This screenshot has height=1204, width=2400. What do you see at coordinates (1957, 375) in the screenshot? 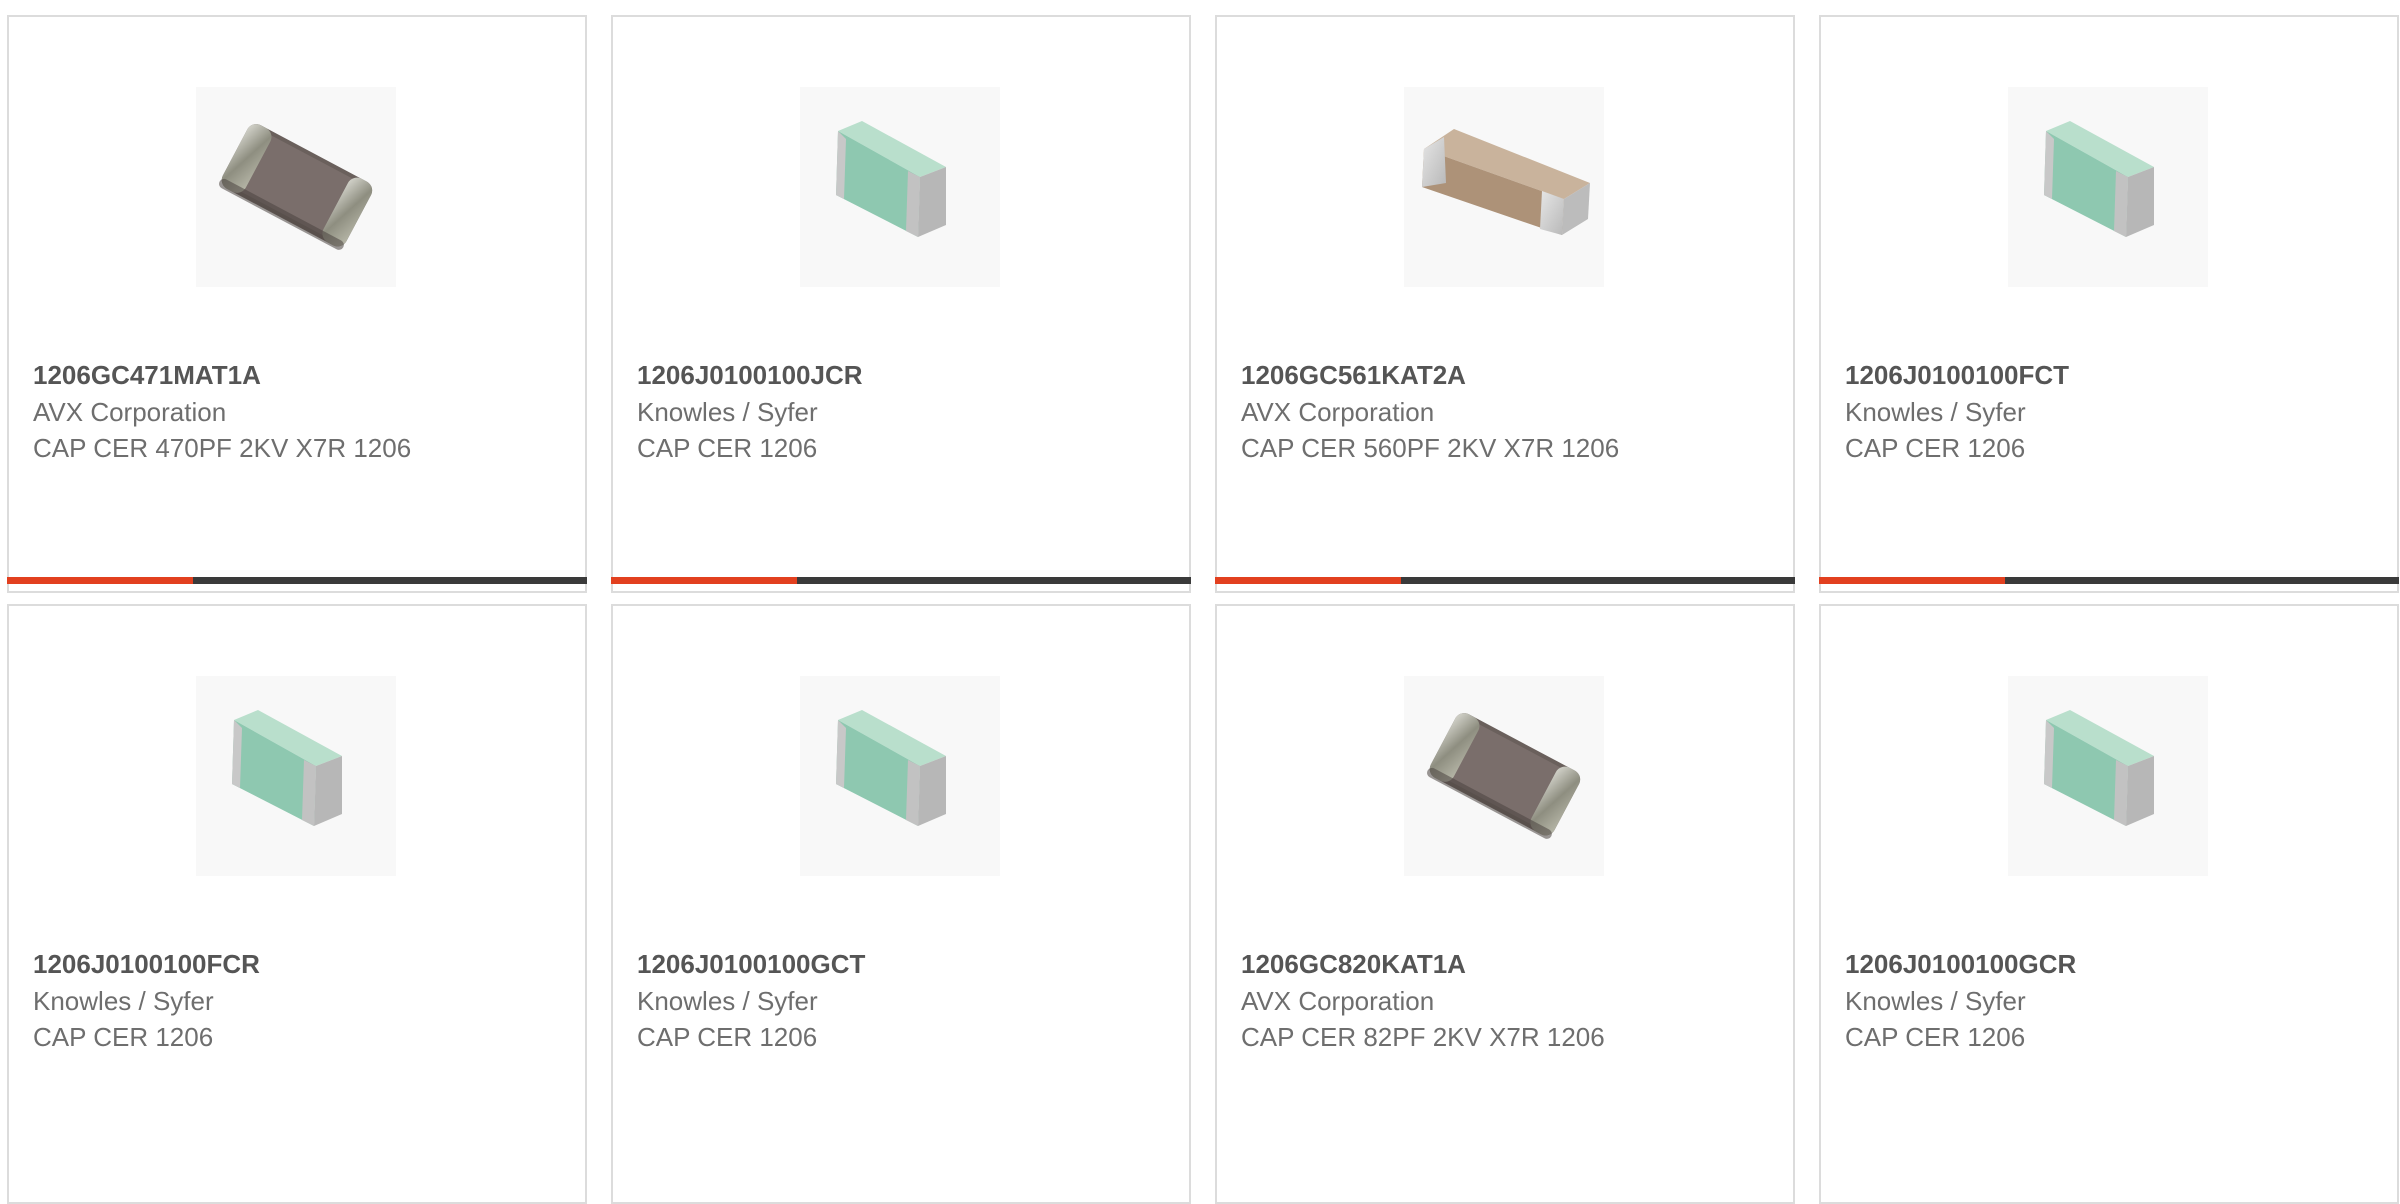
I see `part-number: 1206J0100100FCT` at bounding box center [1957, 375].